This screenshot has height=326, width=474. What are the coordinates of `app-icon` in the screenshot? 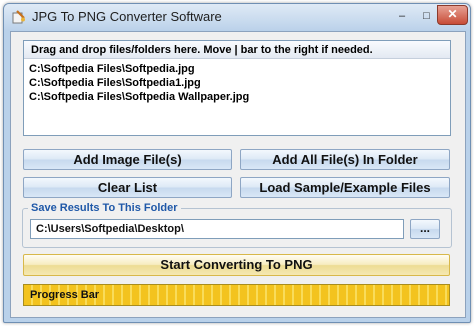 It's located at (19, 17).